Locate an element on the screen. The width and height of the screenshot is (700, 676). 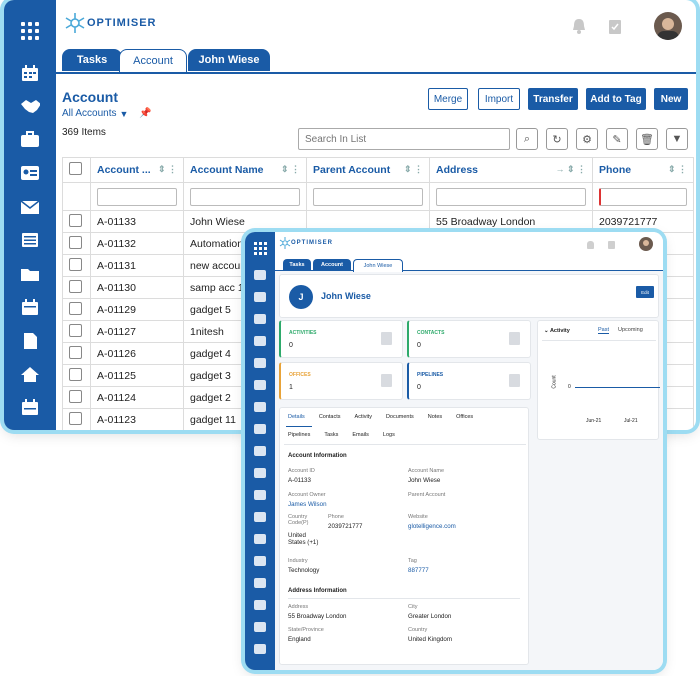
transfer-button: Transfer is located at coordinates (553, 99).